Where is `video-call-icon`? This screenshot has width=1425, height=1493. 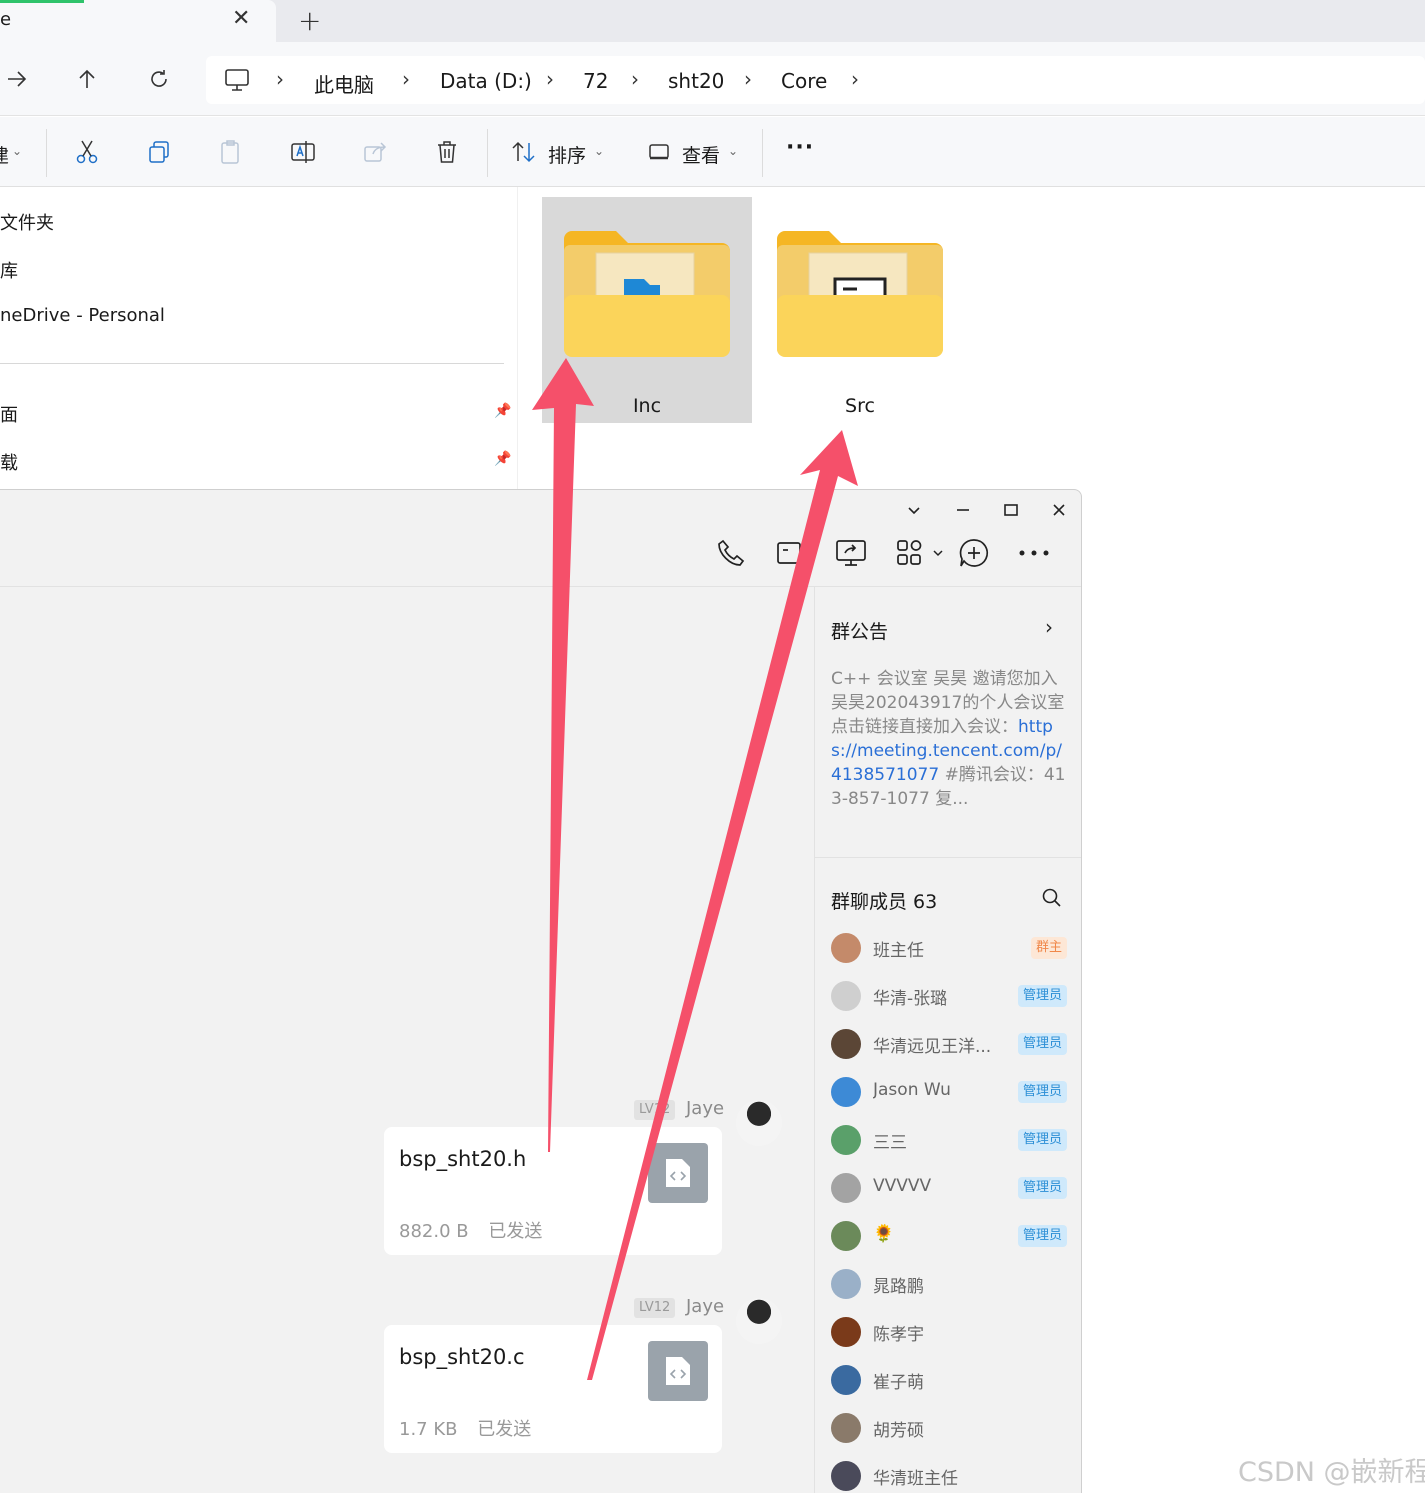
video-call-icon is located at coordinates (789, 553).